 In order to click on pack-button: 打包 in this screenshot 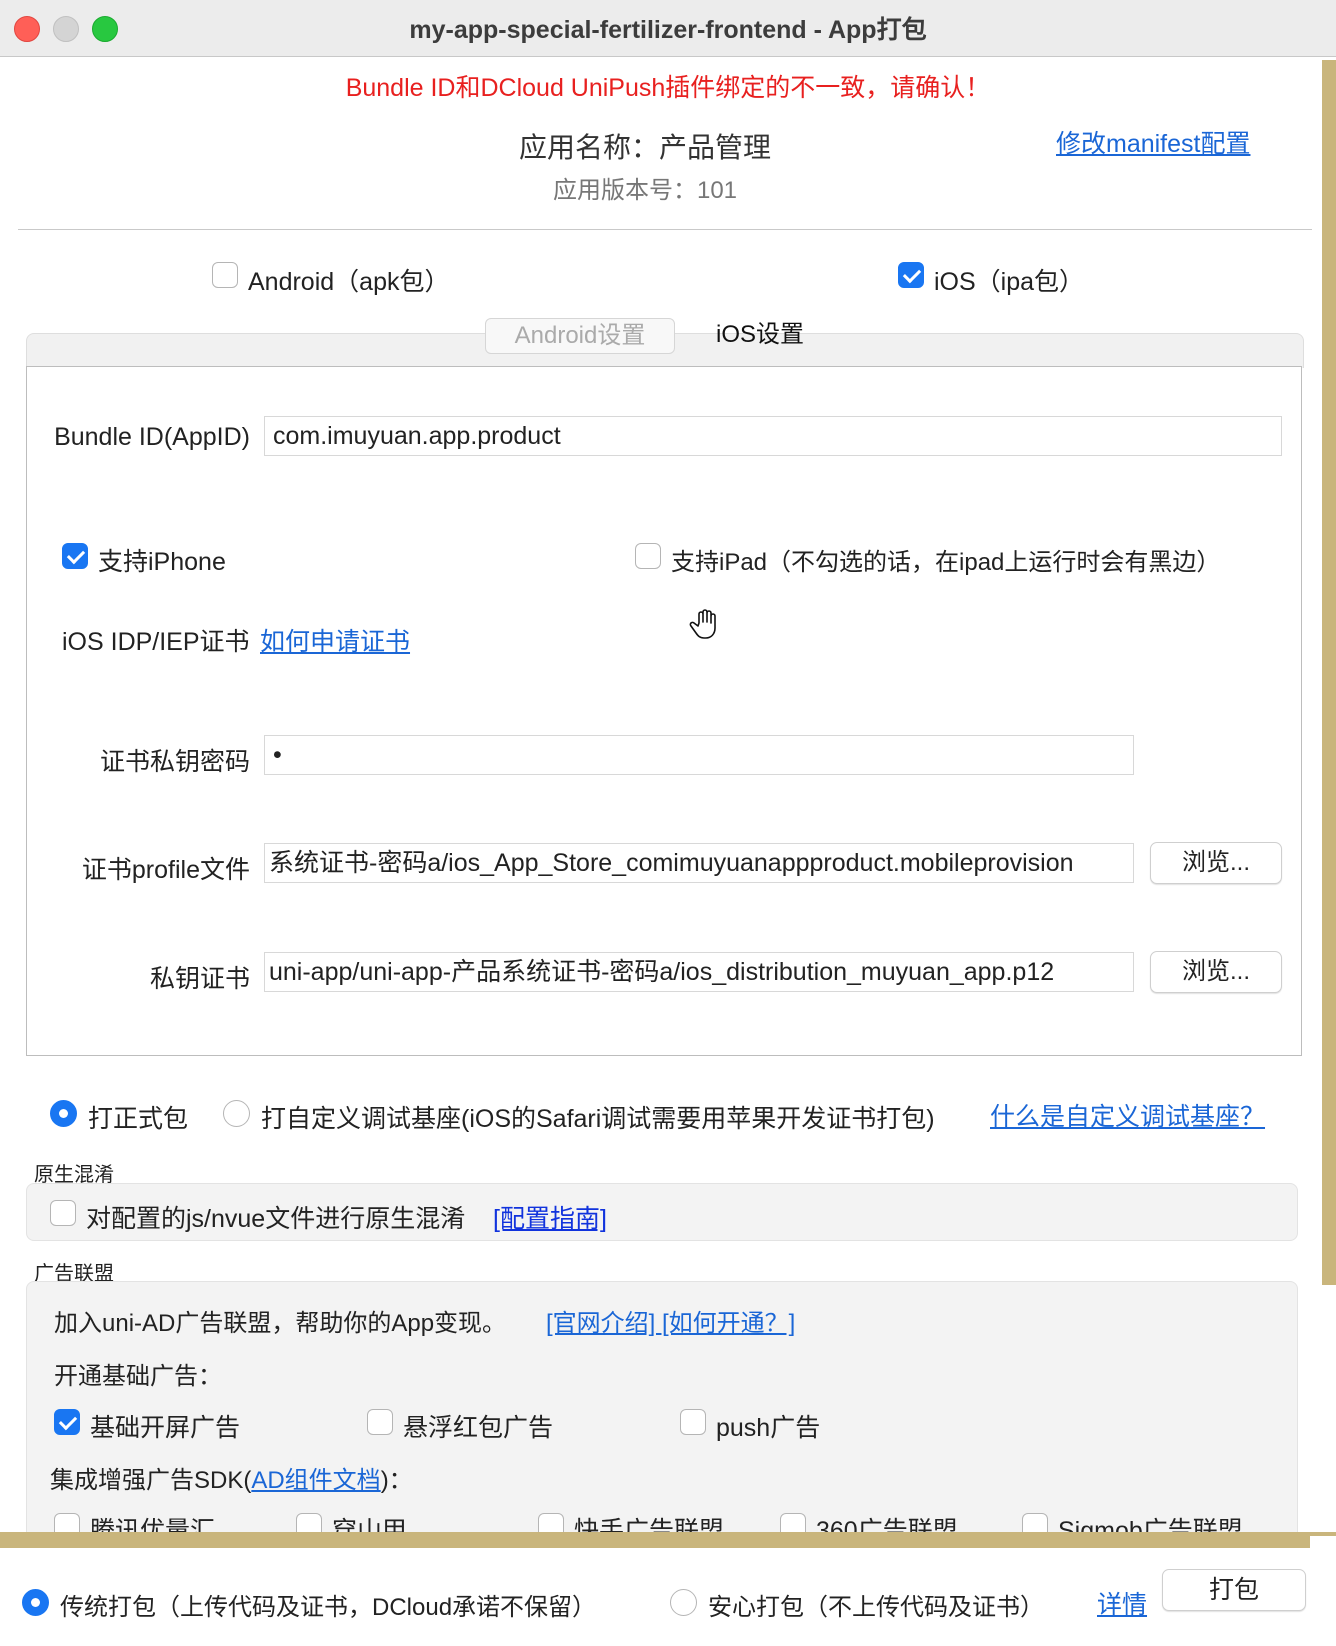, I will do `click(1234, 1590)`.